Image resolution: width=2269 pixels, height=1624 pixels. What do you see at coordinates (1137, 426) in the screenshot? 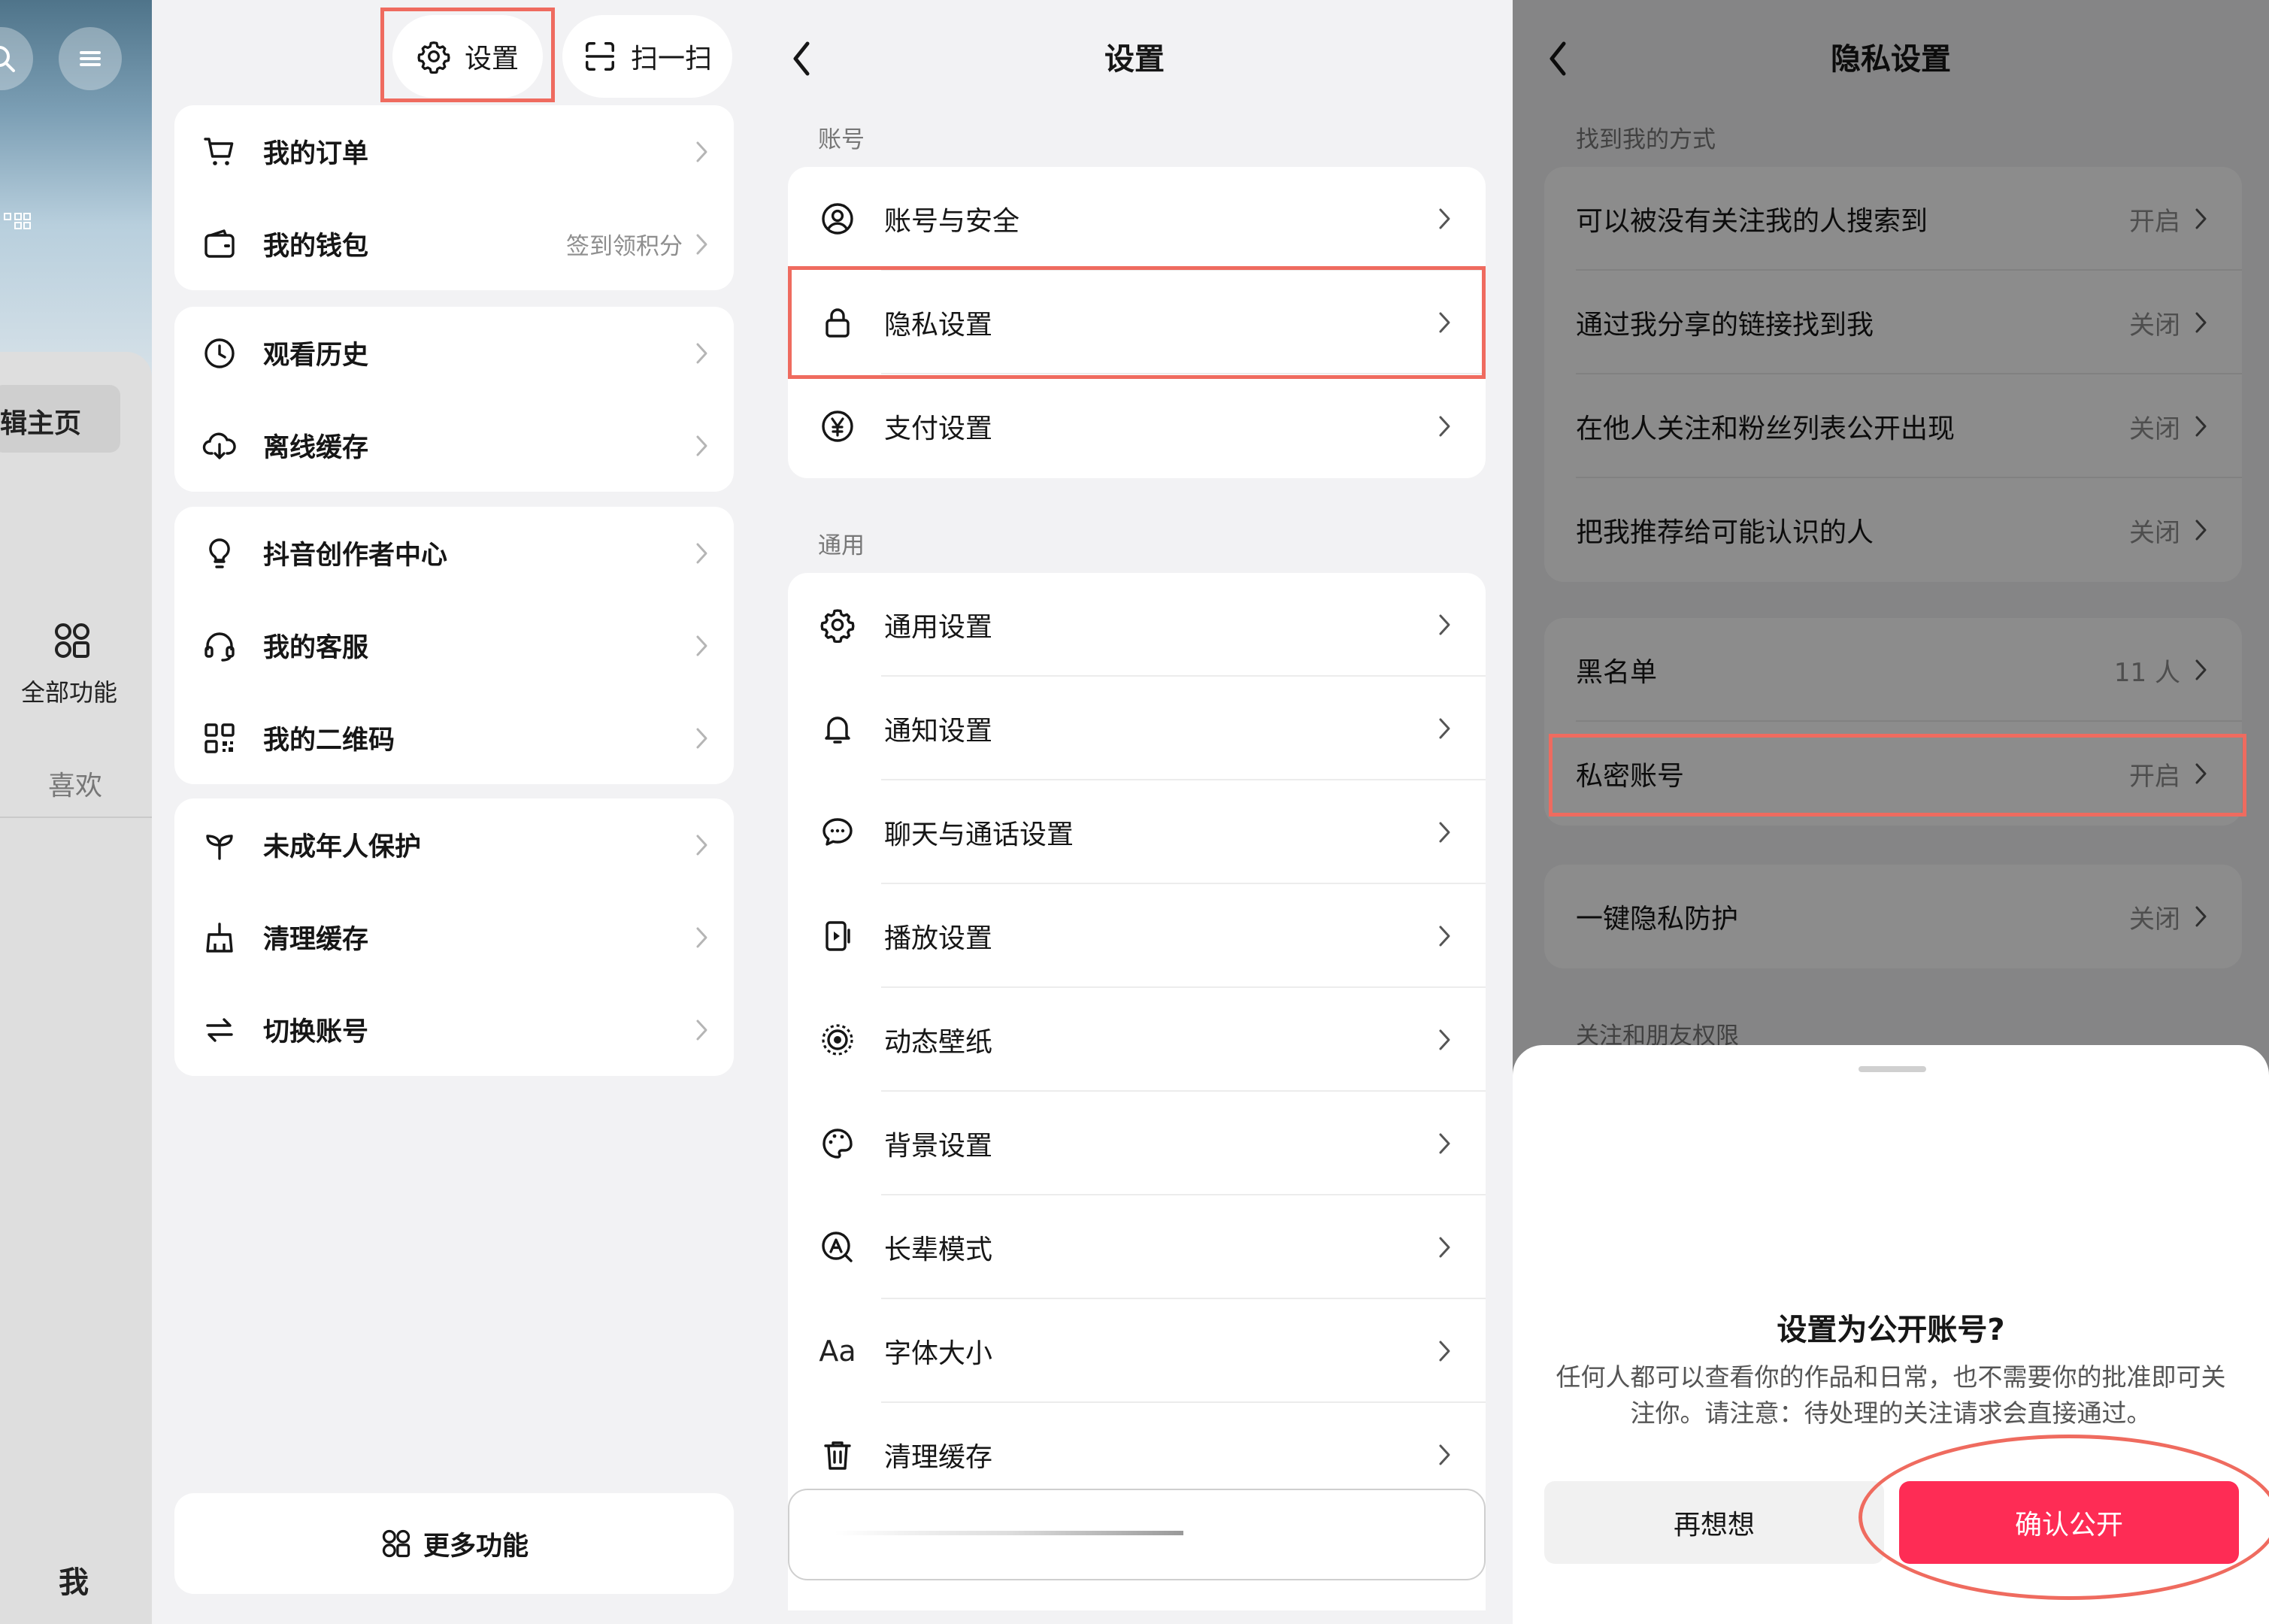
I see `settings-item-payment: 支付设置` at bounding box center [1137, 426].